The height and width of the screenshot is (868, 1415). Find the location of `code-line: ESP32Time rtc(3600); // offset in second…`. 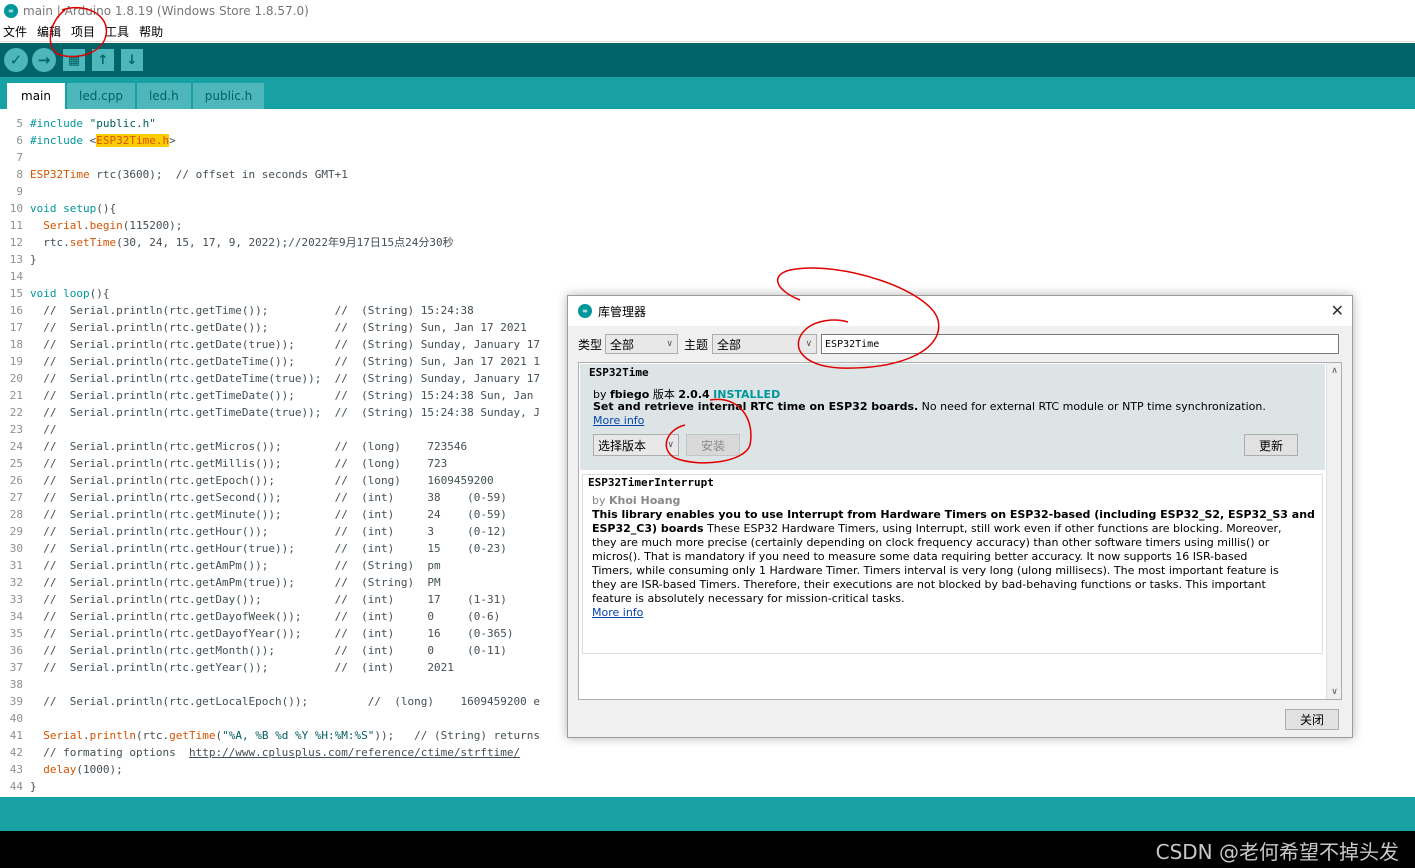

code-line: ESP32Time rtc(3600); // offset in second… is located at coordinates (189, 174).